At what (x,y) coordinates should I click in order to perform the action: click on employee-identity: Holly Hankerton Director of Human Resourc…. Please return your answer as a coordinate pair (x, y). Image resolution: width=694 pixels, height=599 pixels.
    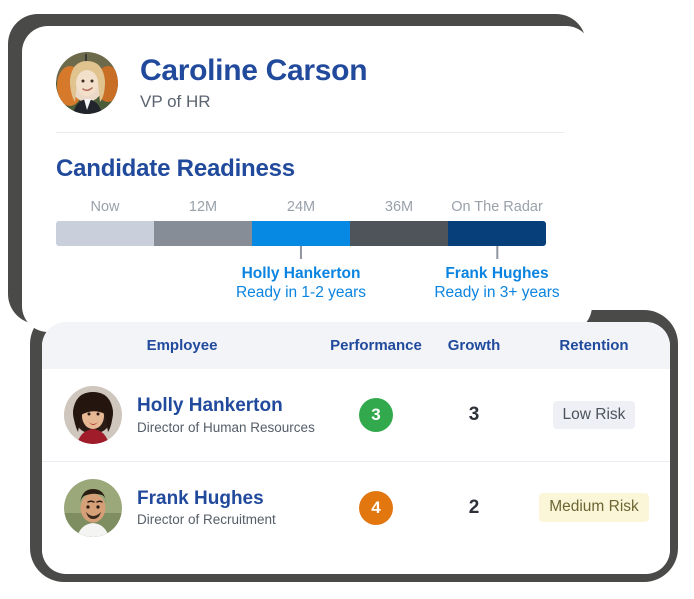
    Looking at the image, I should click on (226, 415).